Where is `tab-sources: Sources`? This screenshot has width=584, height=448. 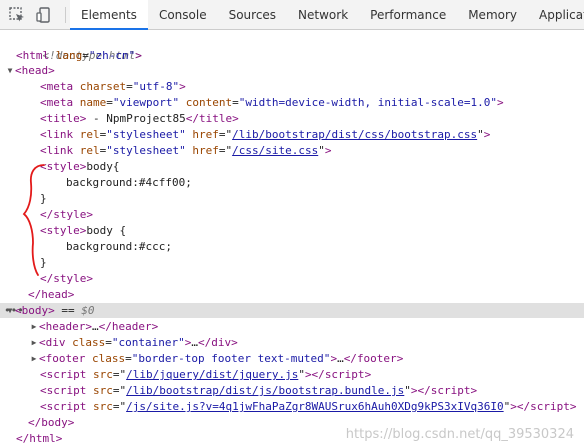
tab-sources: Sources is located at coordinates (252, 15).